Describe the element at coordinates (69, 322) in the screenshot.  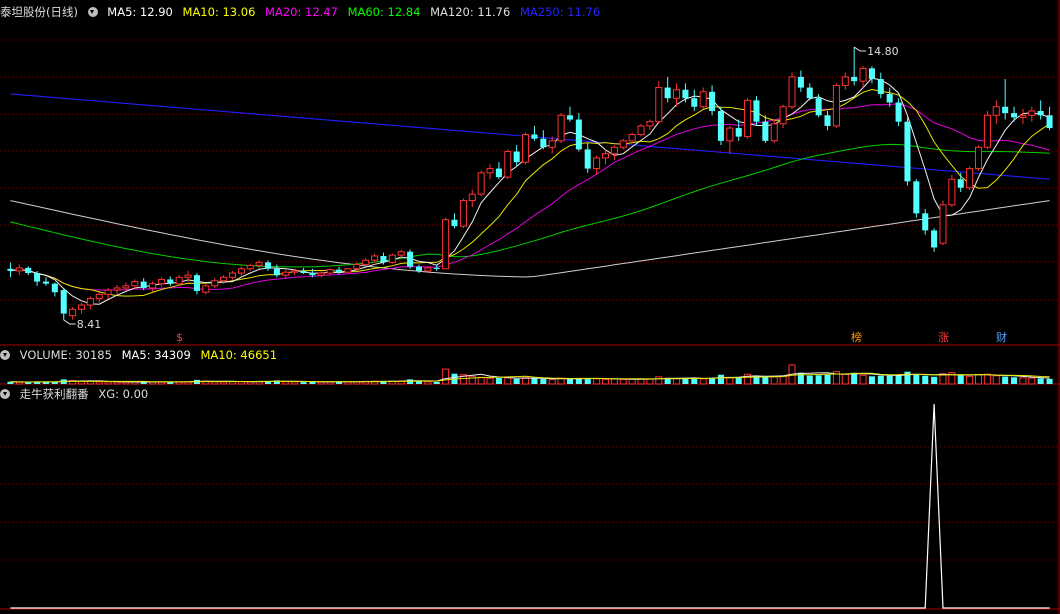
I see `low-marker-line` at that location.